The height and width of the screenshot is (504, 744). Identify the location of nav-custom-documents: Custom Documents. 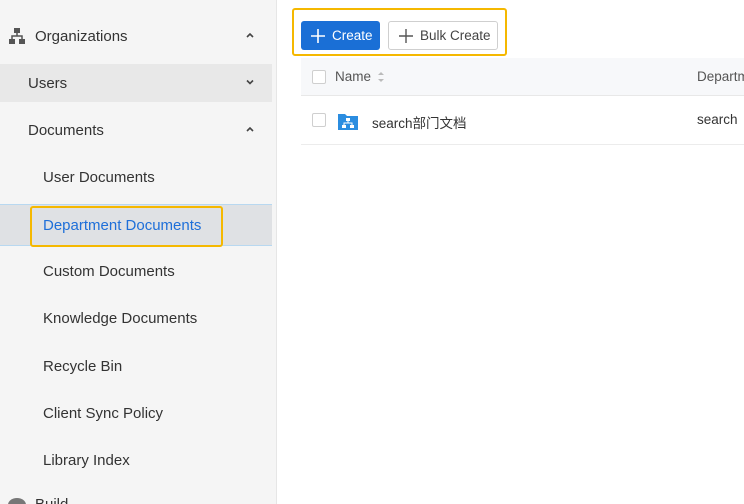
(136, 271).